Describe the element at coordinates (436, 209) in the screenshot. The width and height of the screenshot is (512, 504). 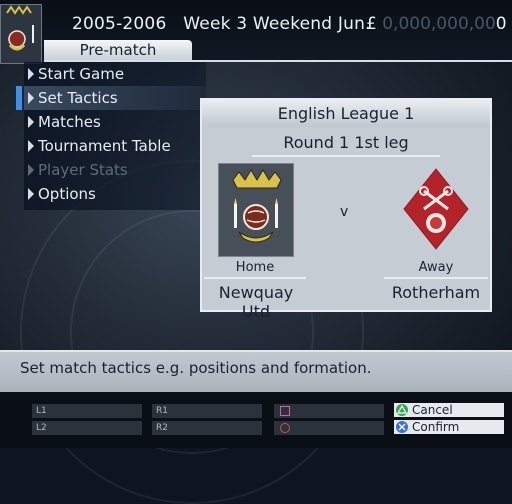
I see `away-crest-icon` at that location.